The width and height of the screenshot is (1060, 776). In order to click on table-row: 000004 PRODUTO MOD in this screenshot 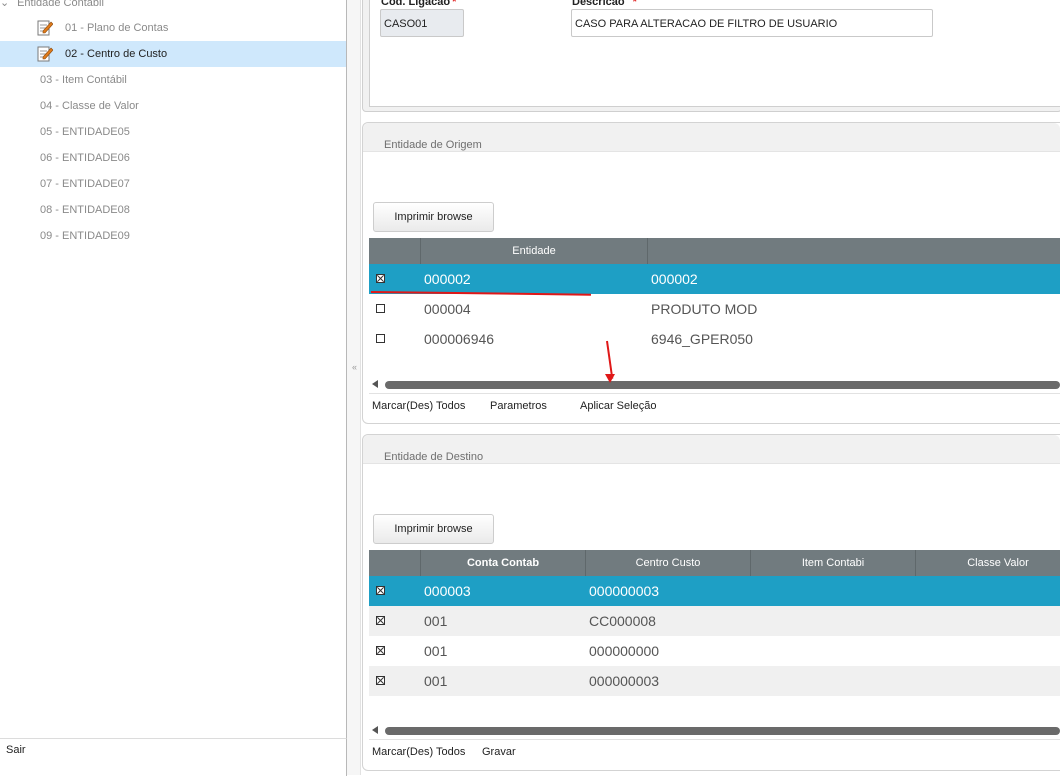, I will do `click(714, 309)`.